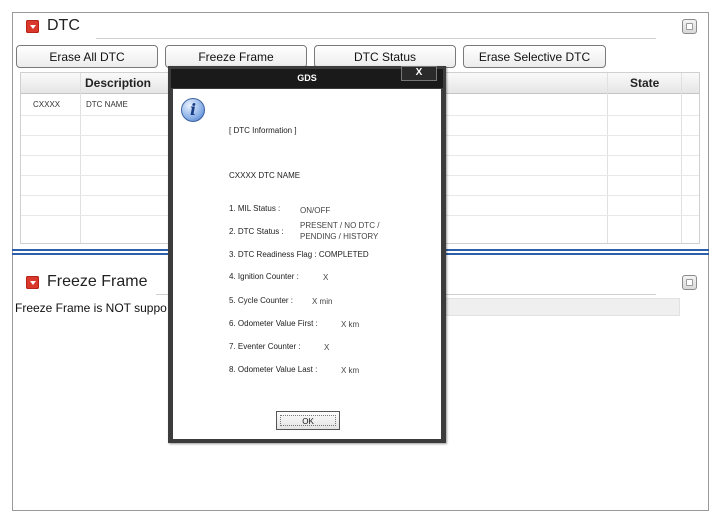 This screenshot has height=521, width=720. Describe the element at coordinates (419, 73) in the screenshot. I see `dialog-close-button: X` at that location.